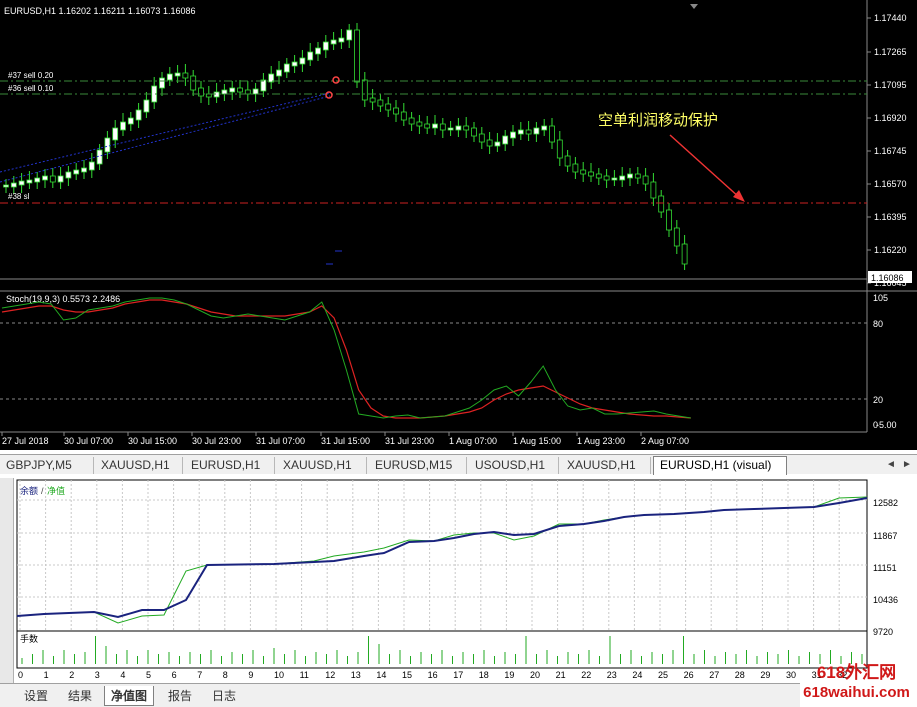 The width and height of the screenshot is (917, 707). Describe the element at coordinates (129, 696) in the screenshot. I see `tab-equity-graph: 净值图` at that location.